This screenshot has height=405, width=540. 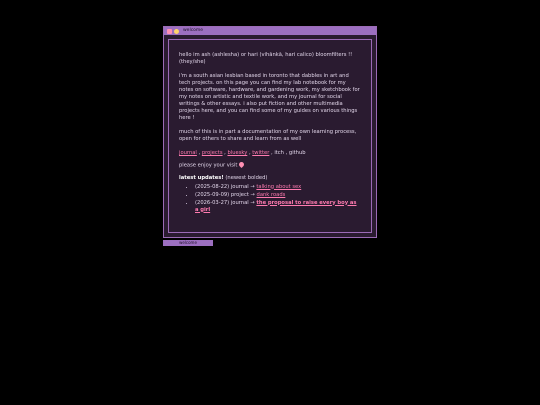 What do you see at coordinates (270, 31) in the screenshot?
I see `window-titlebar: welcome` at bounding box center [270, 31].